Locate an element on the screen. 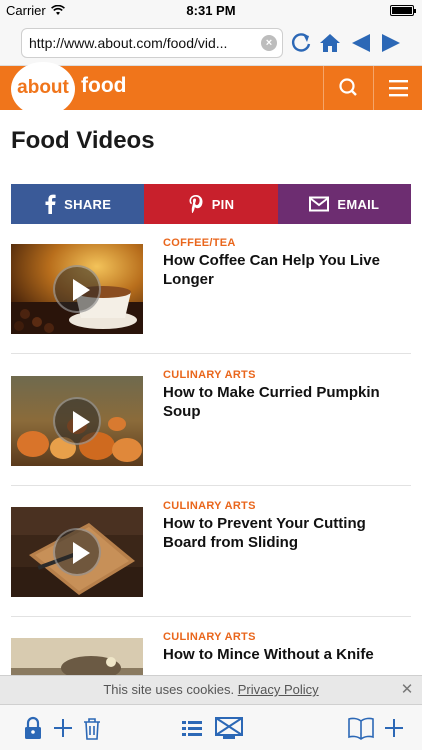 The height and width of the screenshot is (750, 422). hamburger-icon is located at coordinates (398, 88).